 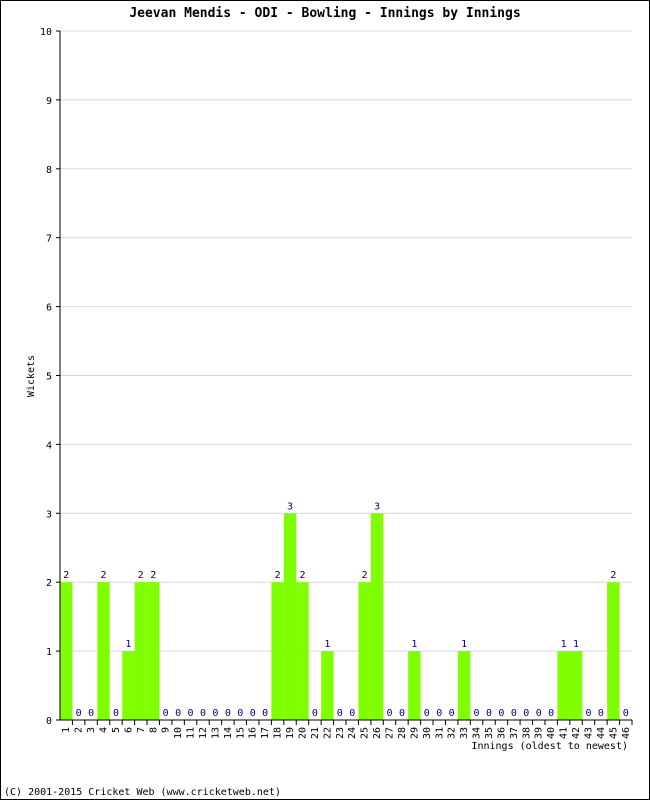 What do you see at coordinates (178, 733) in the screenshot?
I see `x-tick-label: 10` at bounding box center [178, 733].